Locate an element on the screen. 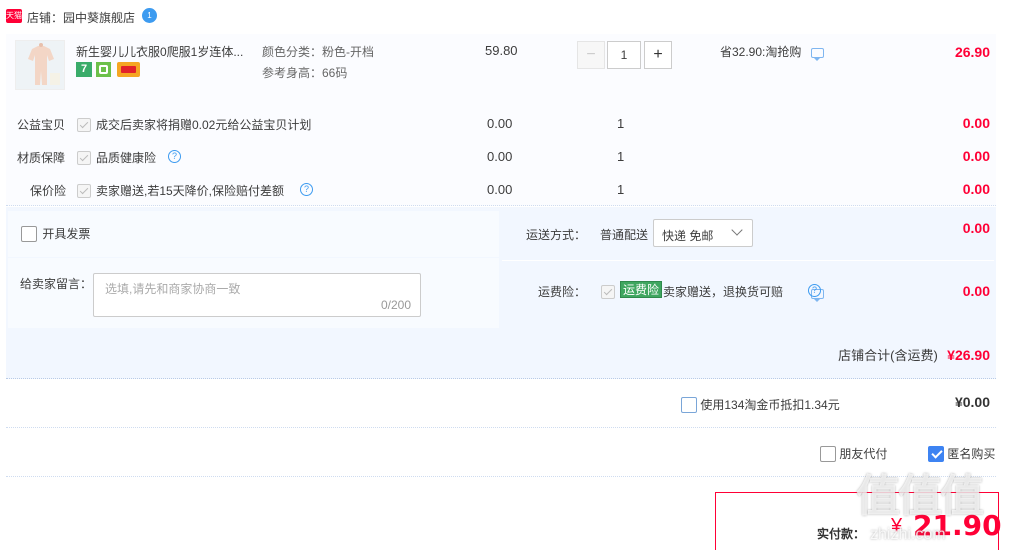  shipping-type: 普通配送 is located at coordinates (624, 235).